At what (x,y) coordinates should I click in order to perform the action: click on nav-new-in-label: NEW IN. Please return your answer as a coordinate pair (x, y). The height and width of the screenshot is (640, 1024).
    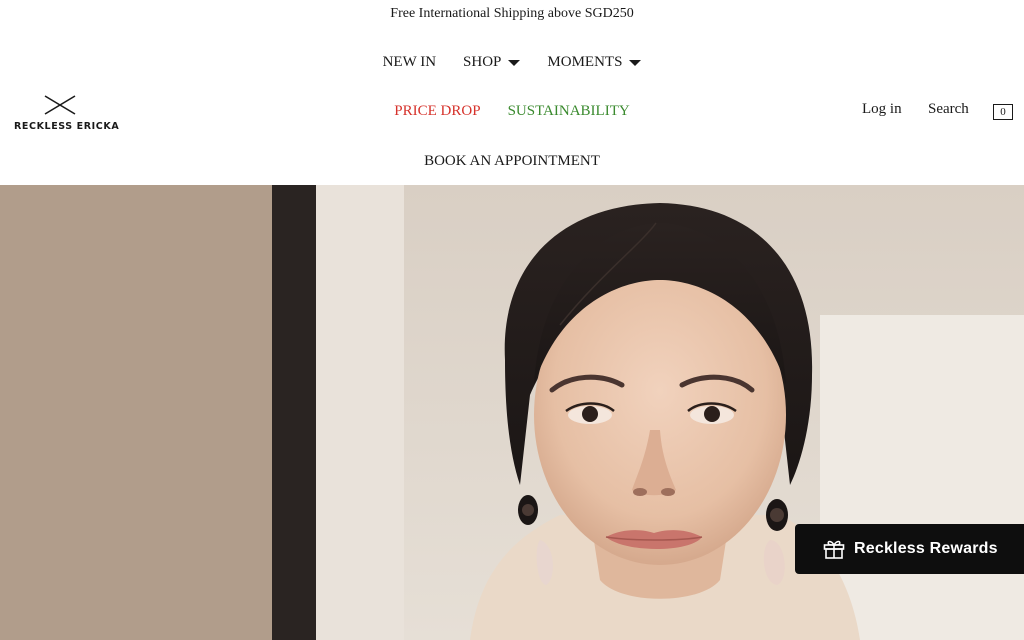
    Looking at the image, I should click on (409, 61).